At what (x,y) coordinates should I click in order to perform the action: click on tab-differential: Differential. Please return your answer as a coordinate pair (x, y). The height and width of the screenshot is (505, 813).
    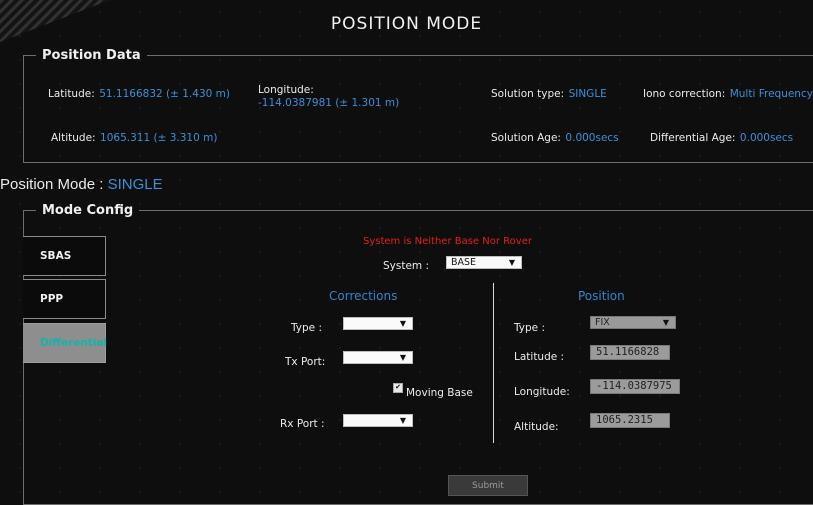
    Looking at the image, I should click on (65, 343).